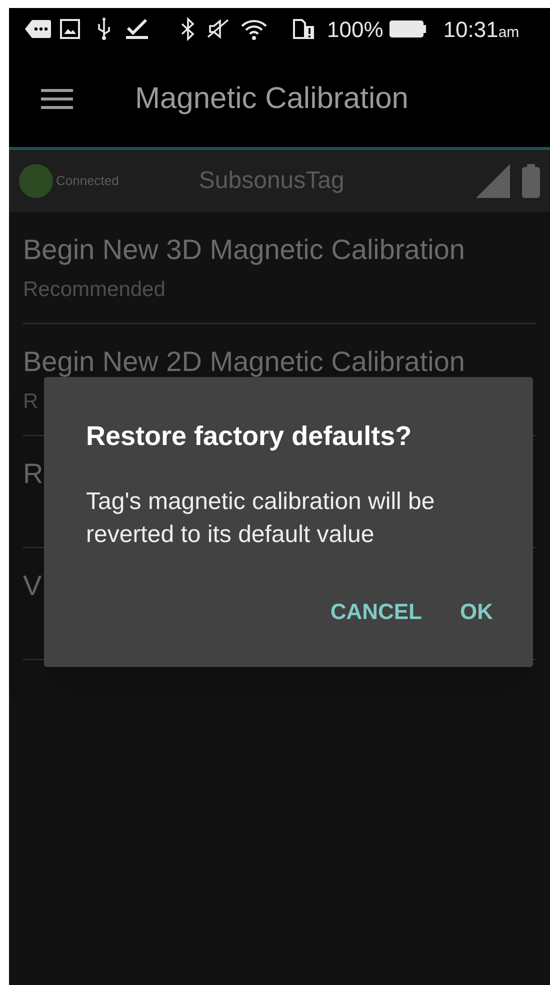 The width and height of the screenshot is (550, 985). What do you see at coordinates (87, 181) in the screenshot?
I see `connection-status: Connected` at bounding box center [87, 181].